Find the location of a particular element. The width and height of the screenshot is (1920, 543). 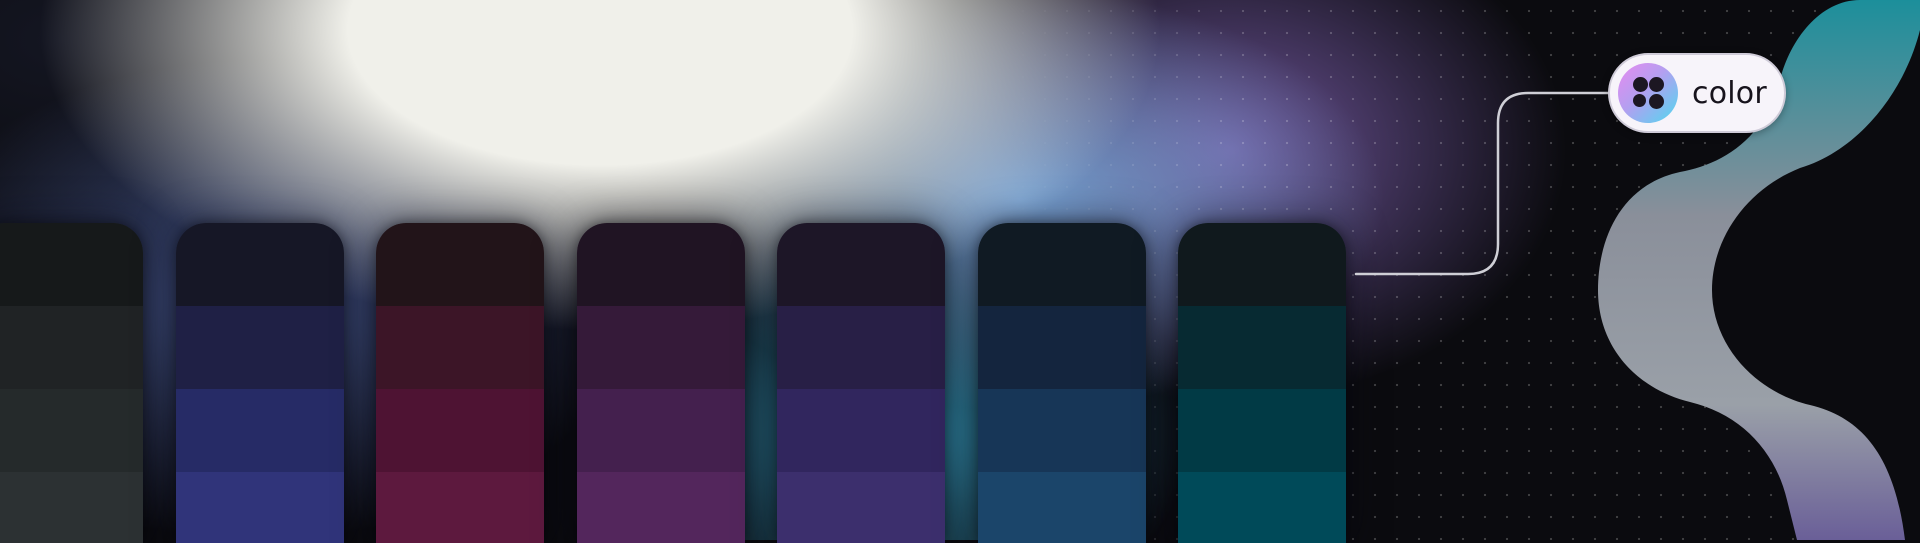

color-badge: color is located at coordinates (1697, 93).